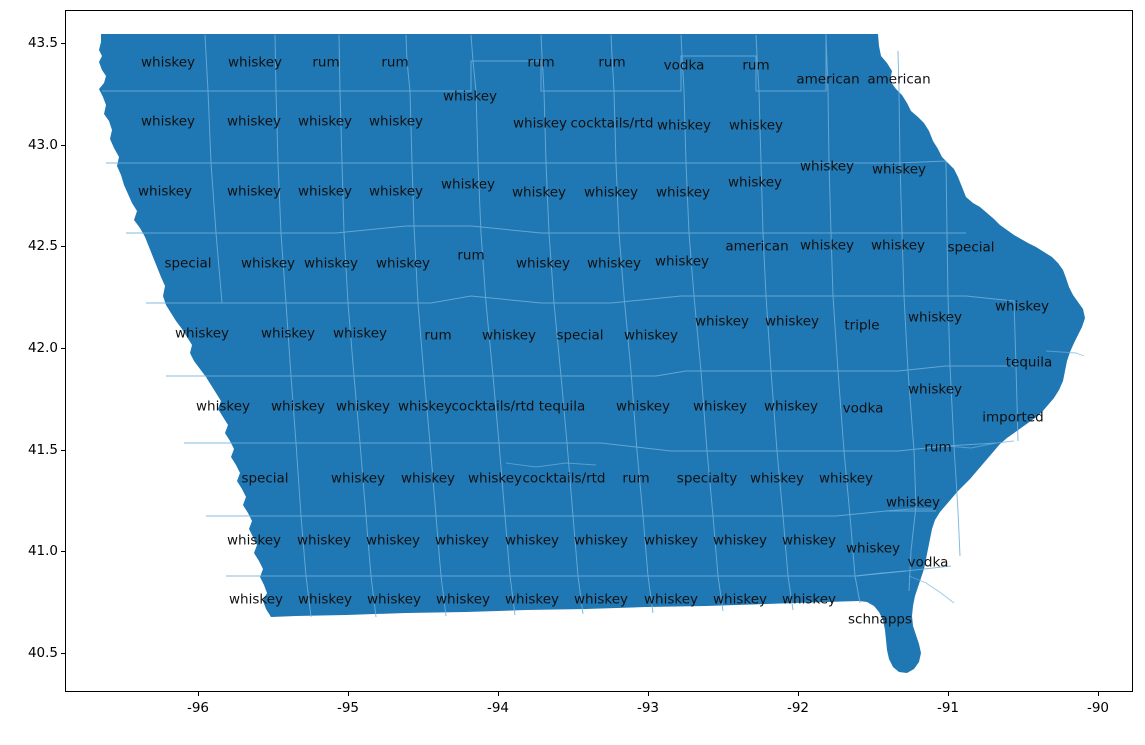  I want to click on x-tick-label: -96, so click(198, 708).